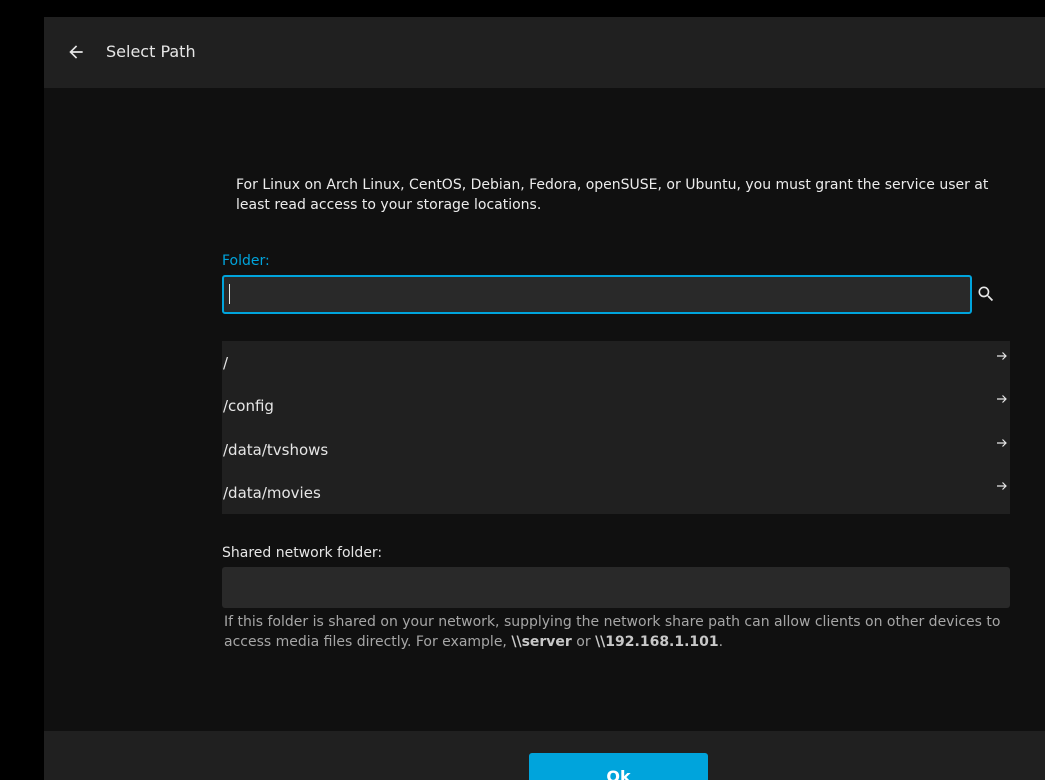  I want to click on dialog-footer: Ok, so click(544, 755).